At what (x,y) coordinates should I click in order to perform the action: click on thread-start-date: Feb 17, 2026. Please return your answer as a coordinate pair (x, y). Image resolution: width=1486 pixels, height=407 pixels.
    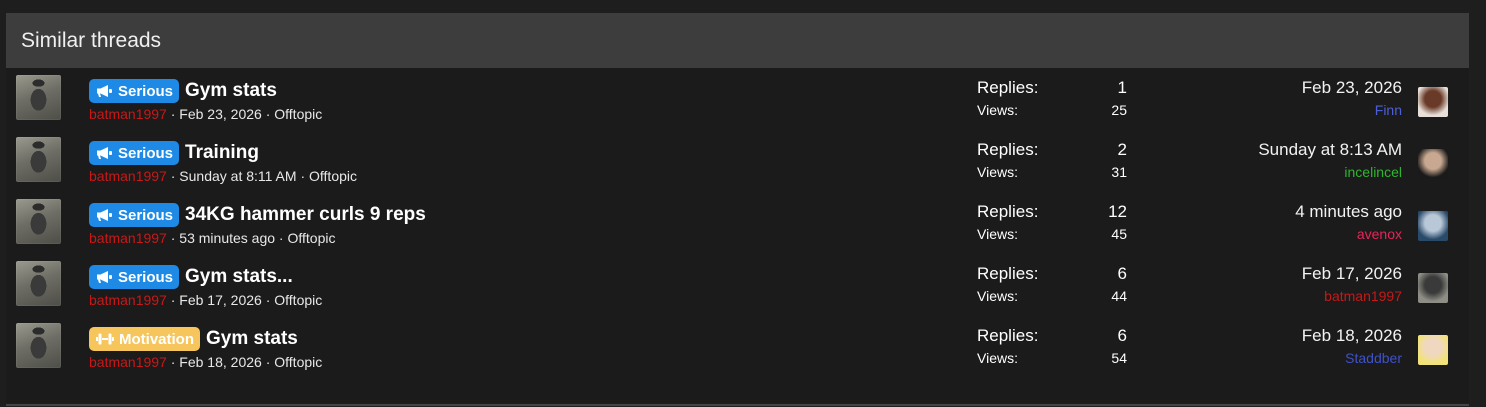
    Looking at the image, I should click on (220, 300).